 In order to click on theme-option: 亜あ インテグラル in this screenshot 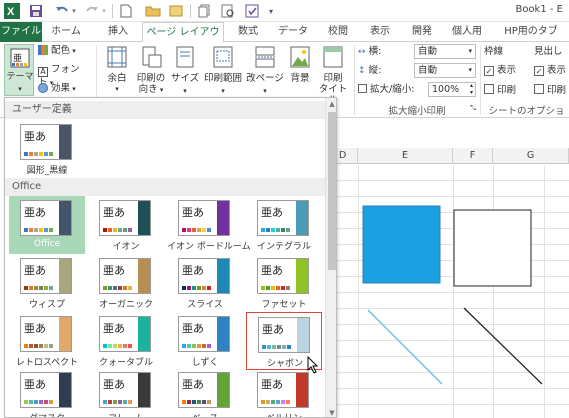, I will do `click(284, 225)`.